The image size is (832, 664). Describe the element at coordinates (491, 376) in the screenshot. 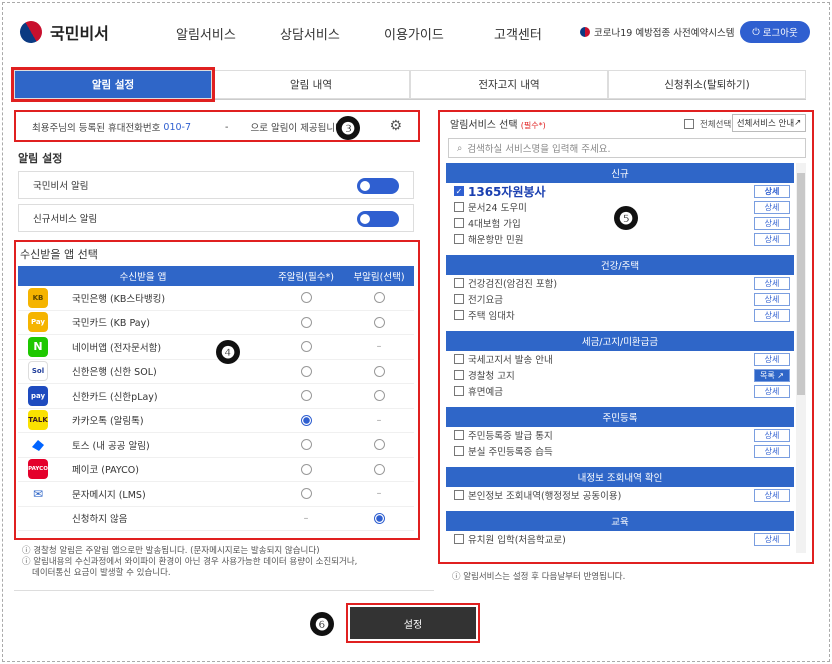

I see `service-label: 경찰청 고지` at that location.